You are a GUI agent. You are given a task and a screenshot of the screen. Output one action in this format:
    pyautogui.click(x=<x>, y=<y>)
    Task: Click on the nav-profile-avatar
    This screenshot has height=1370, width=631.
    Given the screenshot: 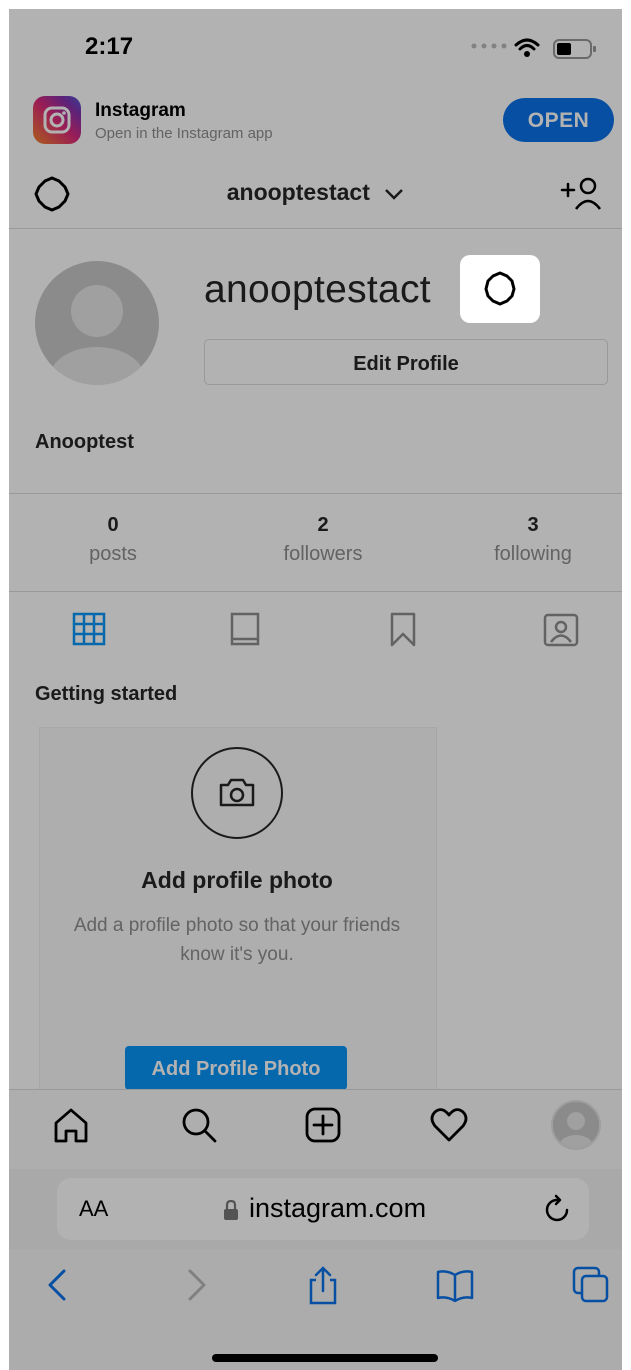 What is the action you would take?
    pyautogui.click(x=576, y=1125)
    